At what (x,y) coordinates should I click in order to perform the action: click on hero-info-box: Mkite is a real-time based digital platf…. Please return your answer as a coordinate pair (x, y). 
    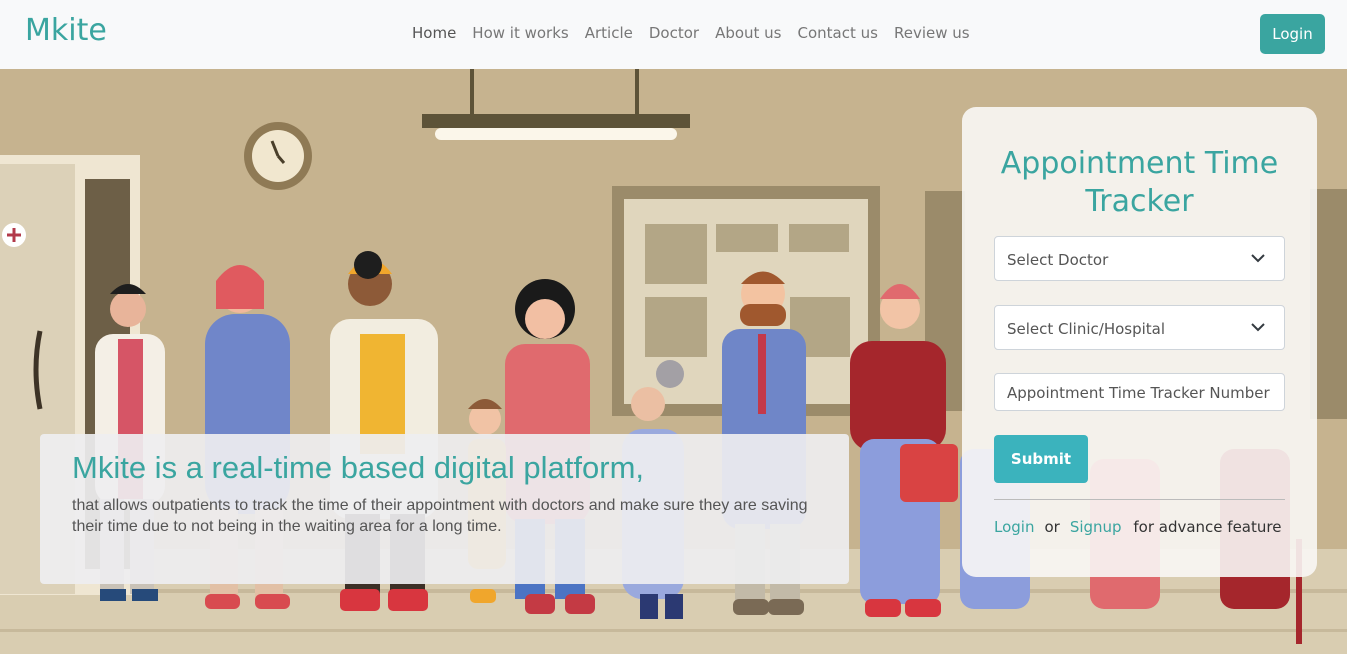
    Looking at the image, I should click on (444, 509).